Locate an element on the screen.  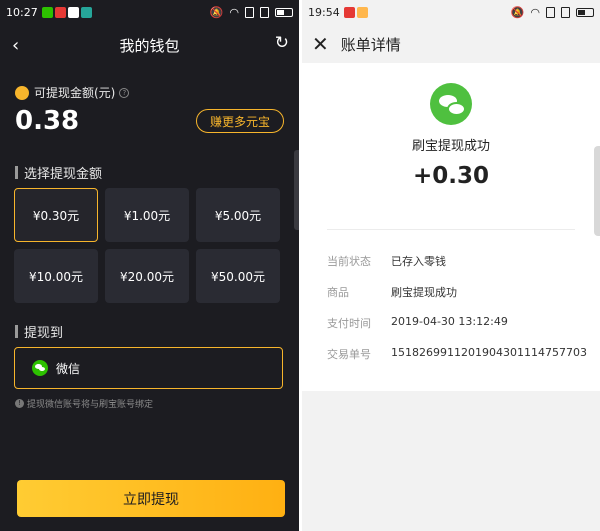
info-icon: ! is located at coordinates (19, 403).